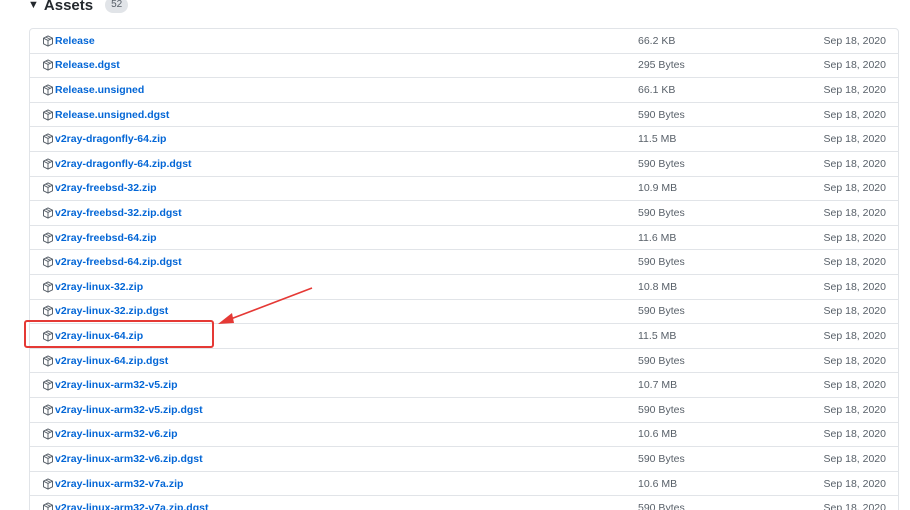 This screenshot has width=910, height=510. I want to click on asset-download-link: Release.unsigned, so click(93, 90).